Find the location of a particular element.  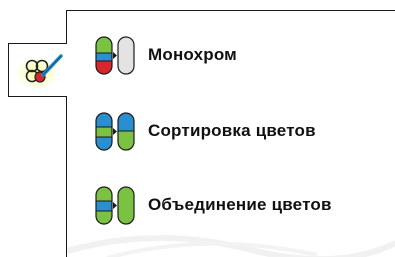

monochrome-icon is located at coordinates (115, 55).